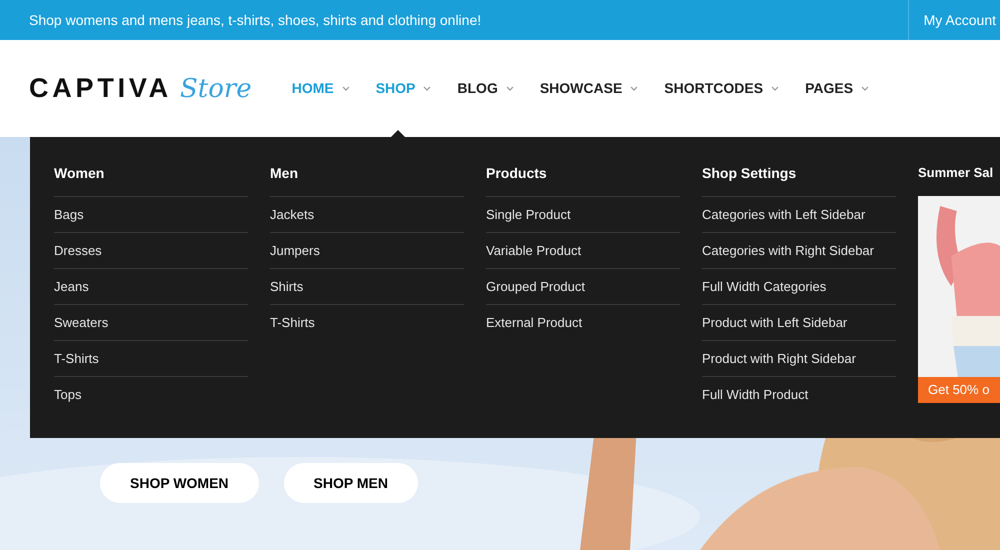 The width and height of the screenshot is (1000, 550). I want to click on logo-wordmark: CAPTIVA, so click(100, 88).